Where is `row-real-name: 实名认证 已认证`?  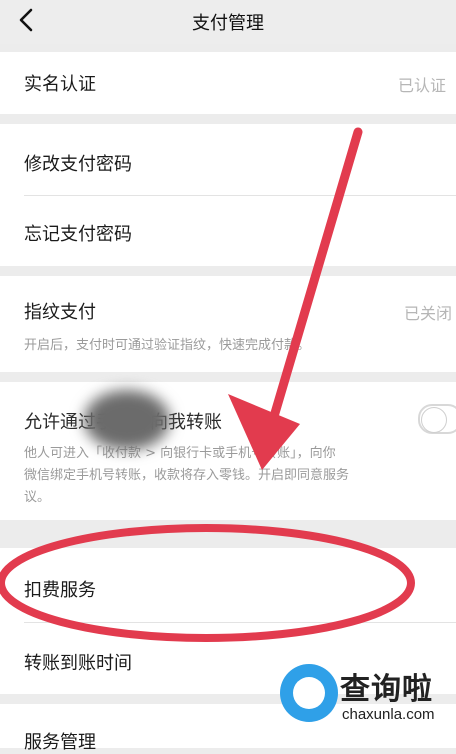 row-real-name: 实名认证 已认证 is located at coordinates (228, 83).